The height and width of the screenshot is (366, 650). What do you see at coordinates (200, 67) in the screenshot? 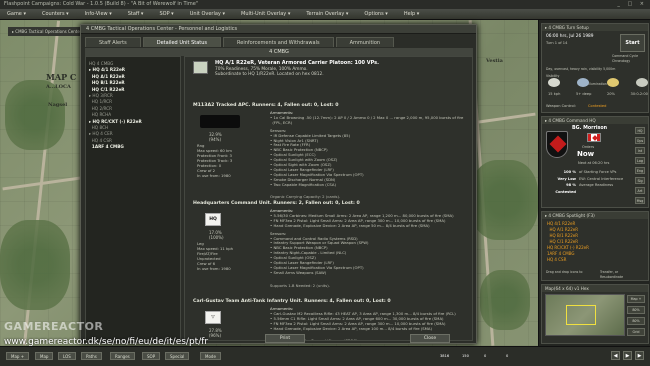
I see `formation-icon` at bounding box center [200, 67].